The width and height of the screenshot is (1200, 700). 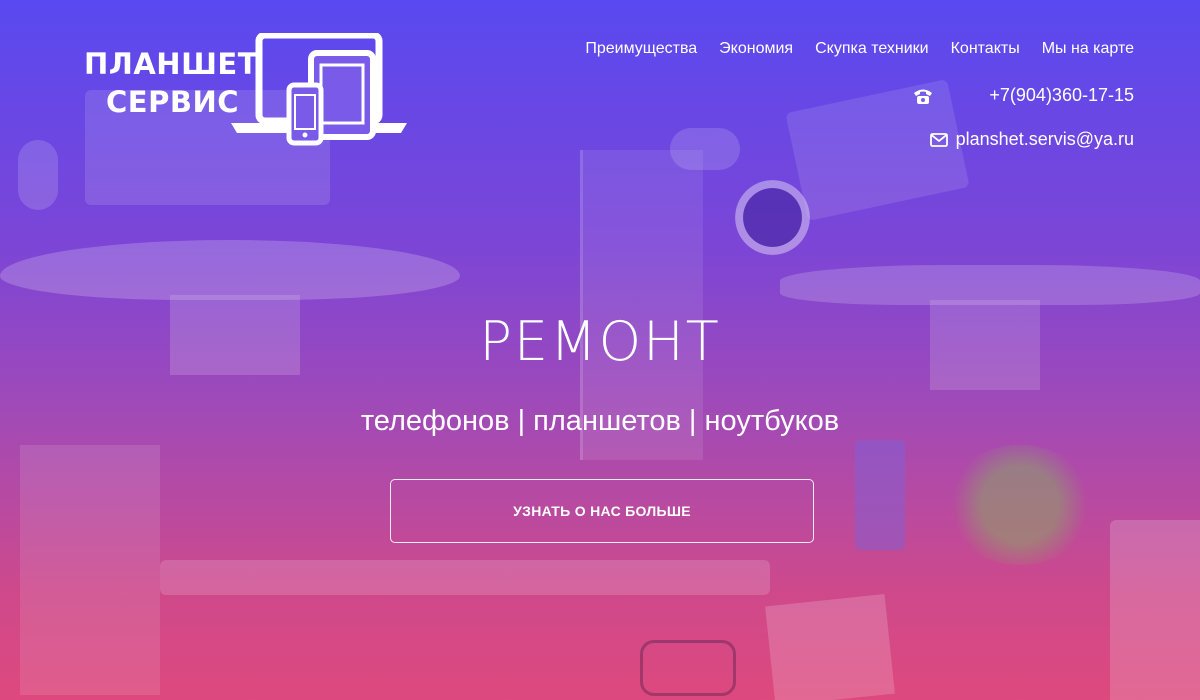 I want to click on nav-item-map: Мы на карте, so click(x=1088, y=49).